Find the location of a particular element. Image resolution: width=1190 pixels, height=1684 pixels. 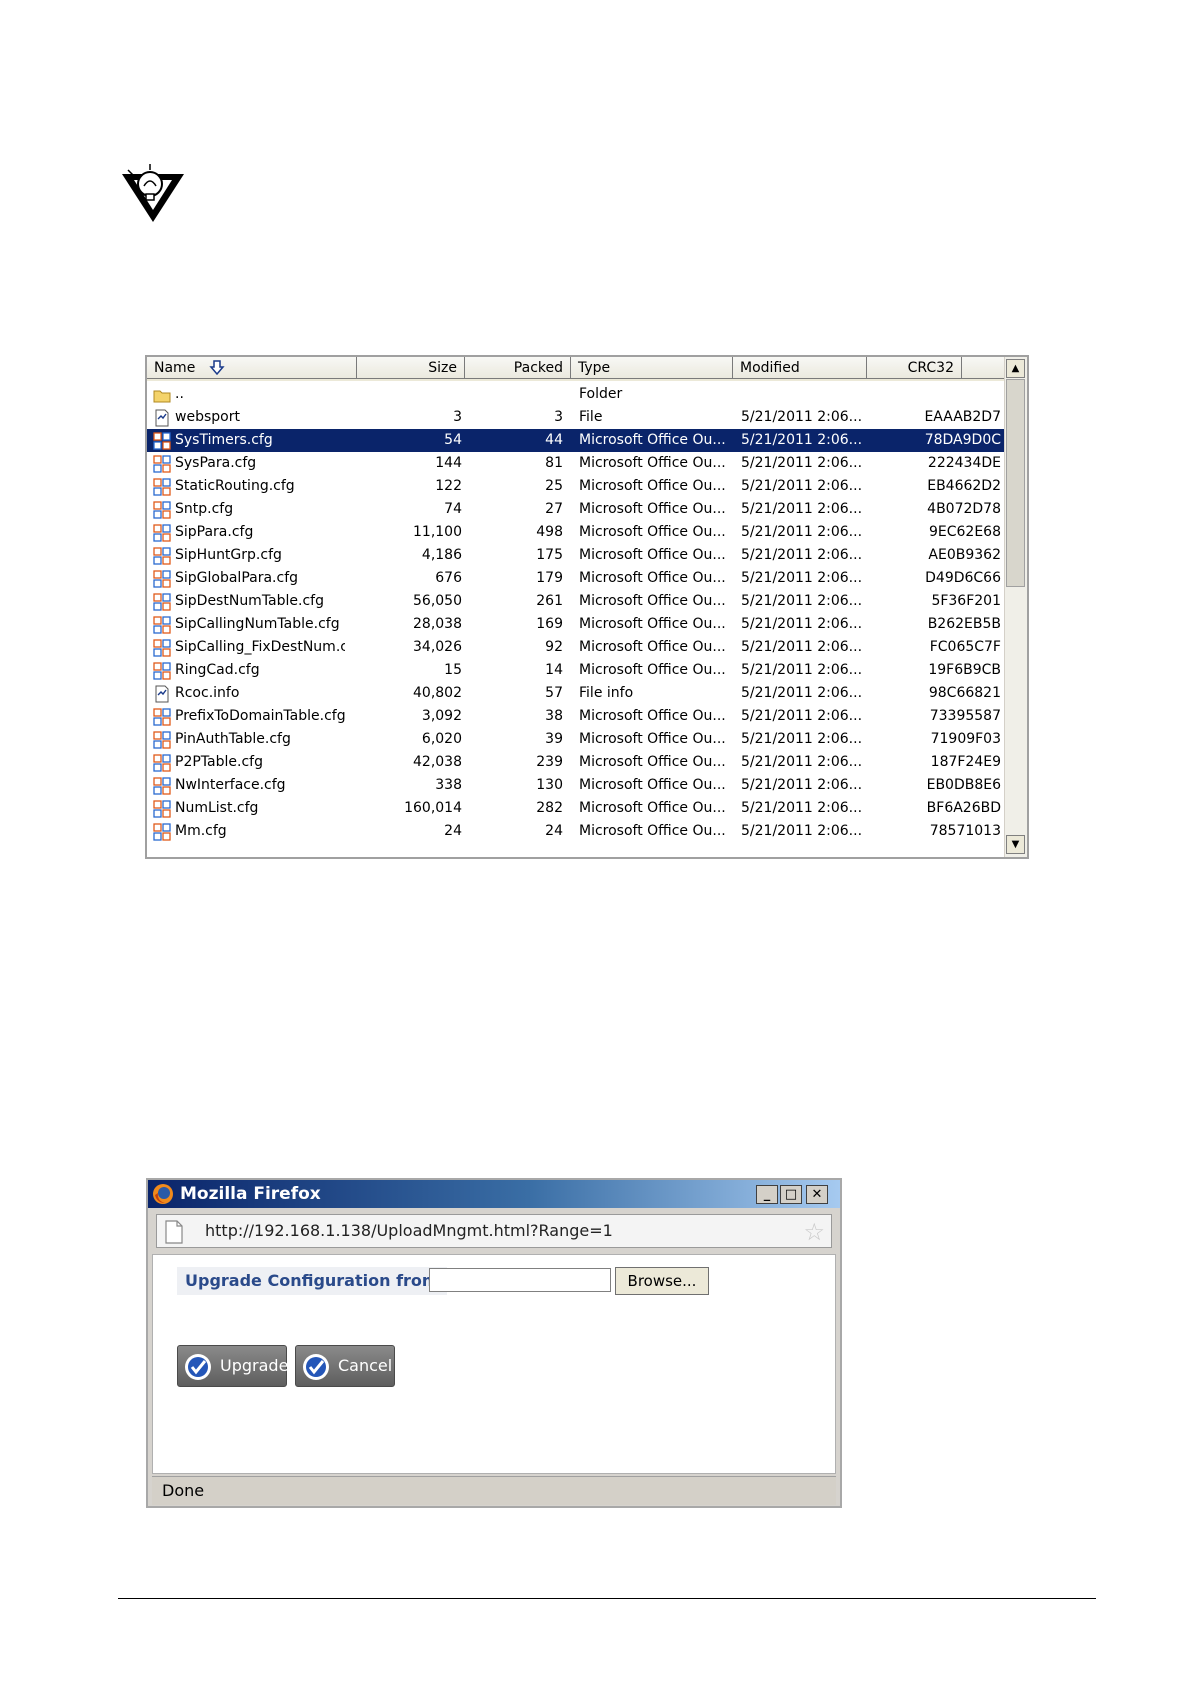

file-packed-size: 179 is located at coordinates (549, 578).